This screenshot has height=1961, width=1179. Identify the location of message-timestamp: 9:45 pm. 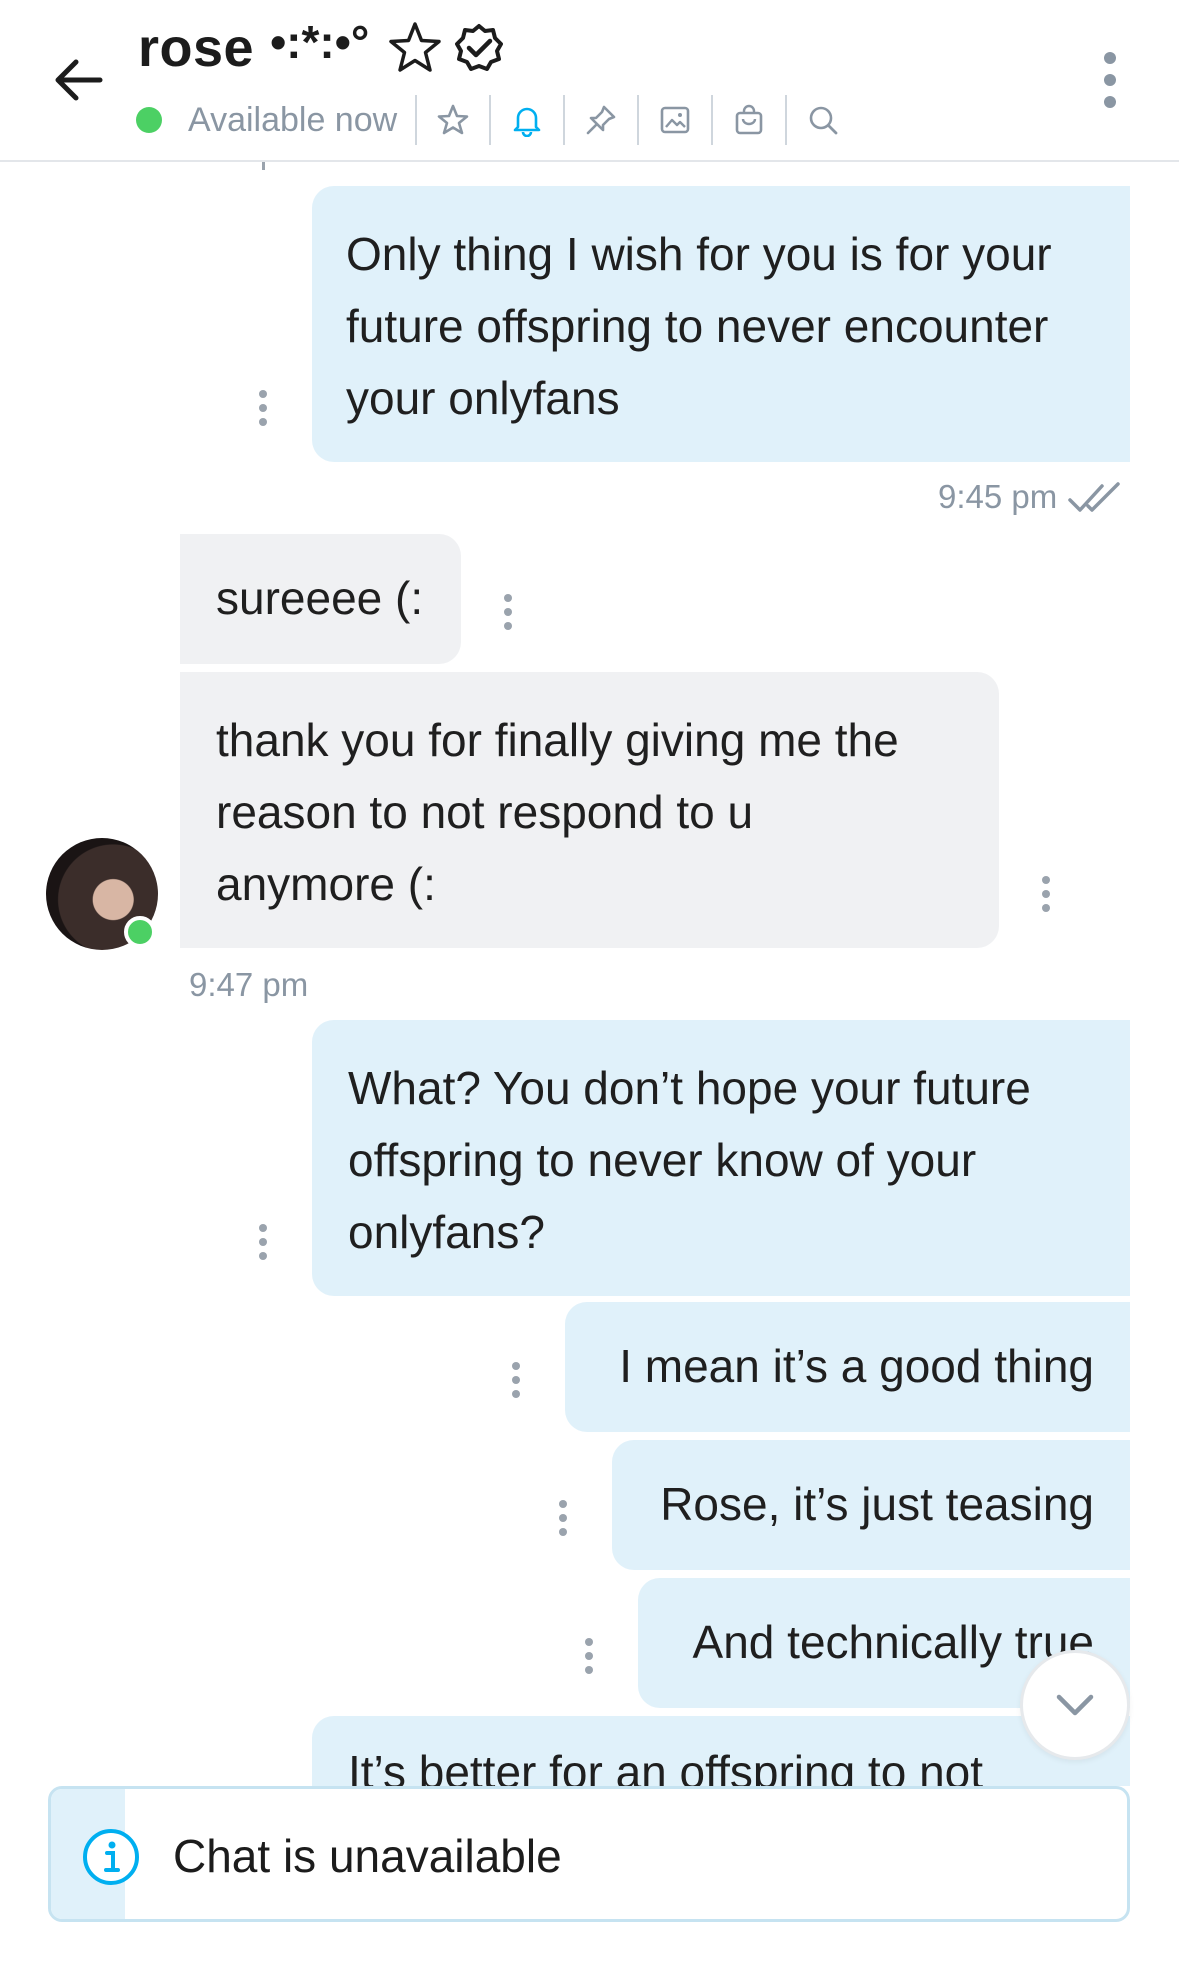
(998, 496).